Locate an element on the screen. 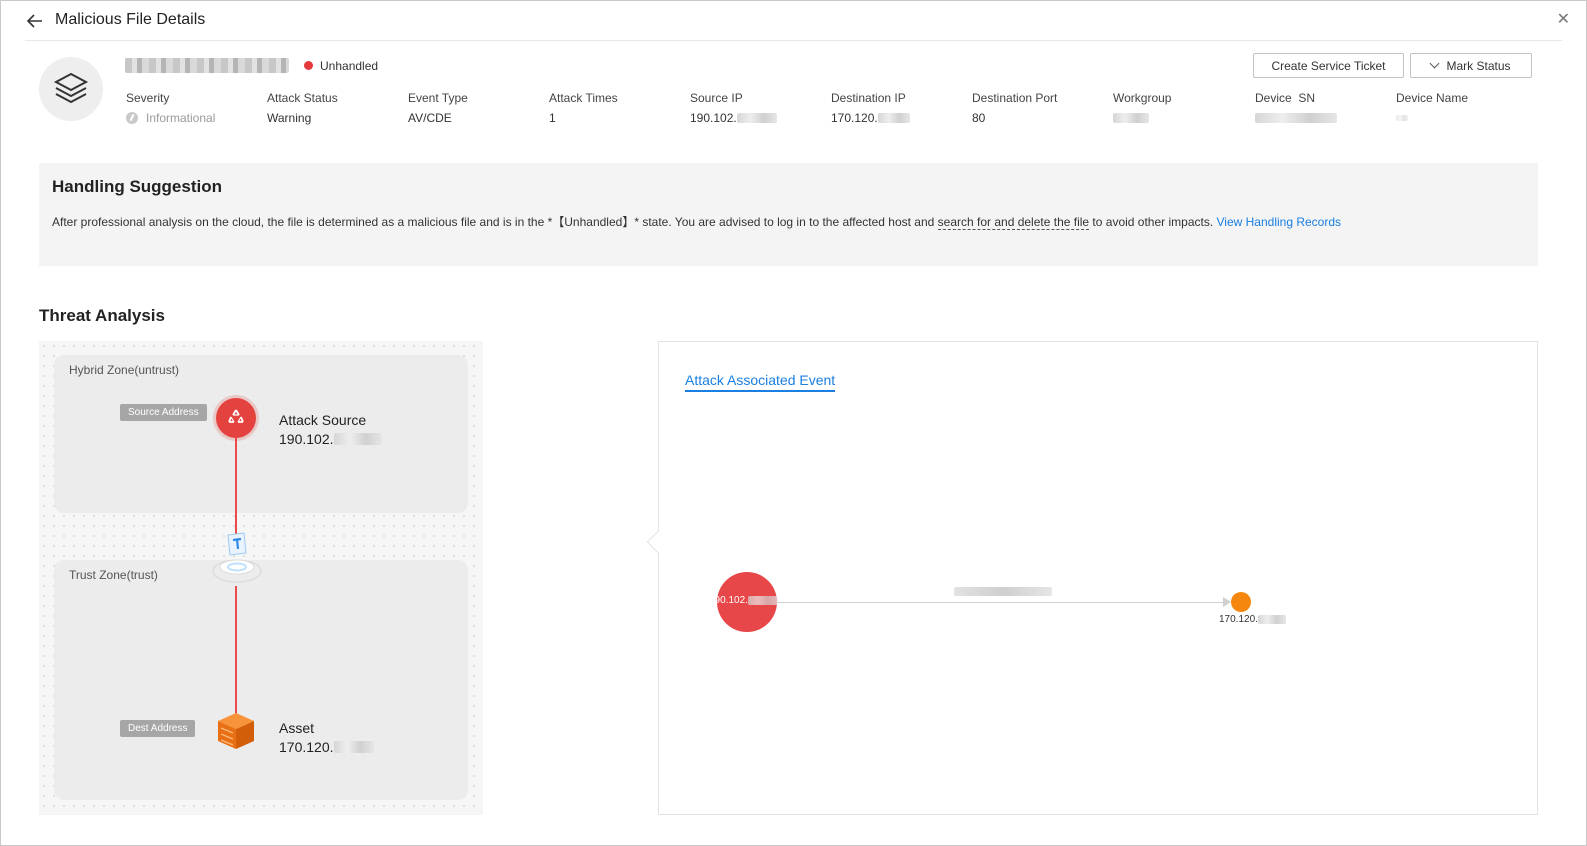  field-label: Workgroup is located at coordinates (1142, 98).